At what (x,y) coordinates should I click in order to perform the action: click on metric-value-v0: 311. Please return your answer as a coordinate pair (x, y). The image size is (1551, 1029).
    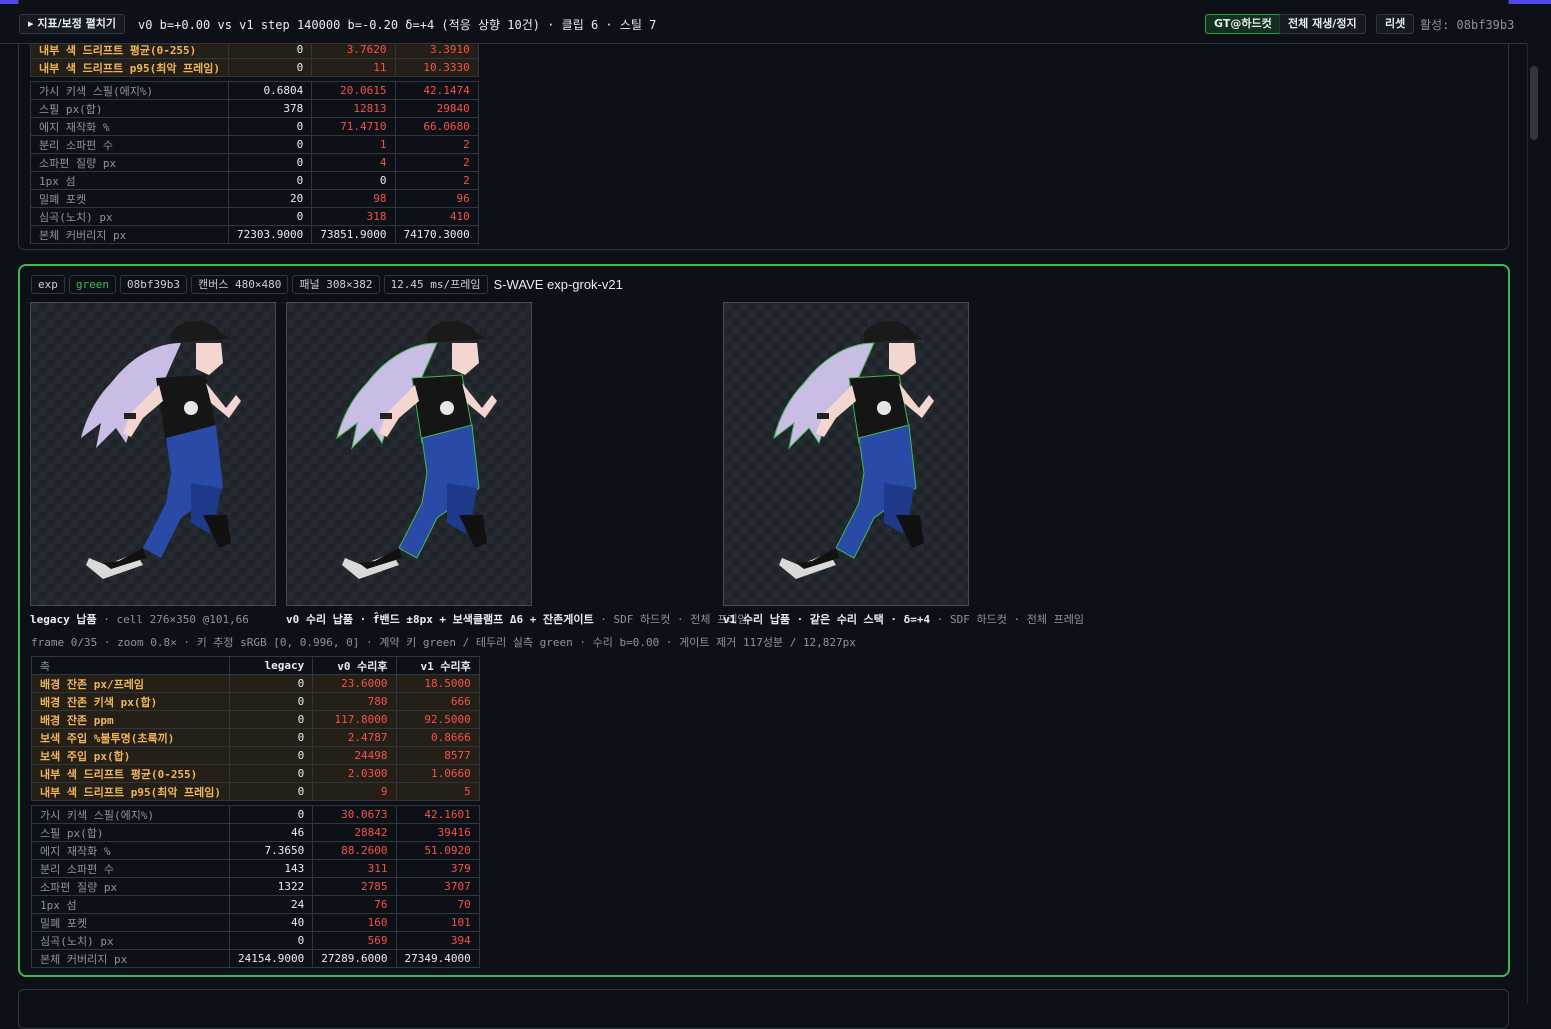
    Looking at the image, I should click on (354, 868).